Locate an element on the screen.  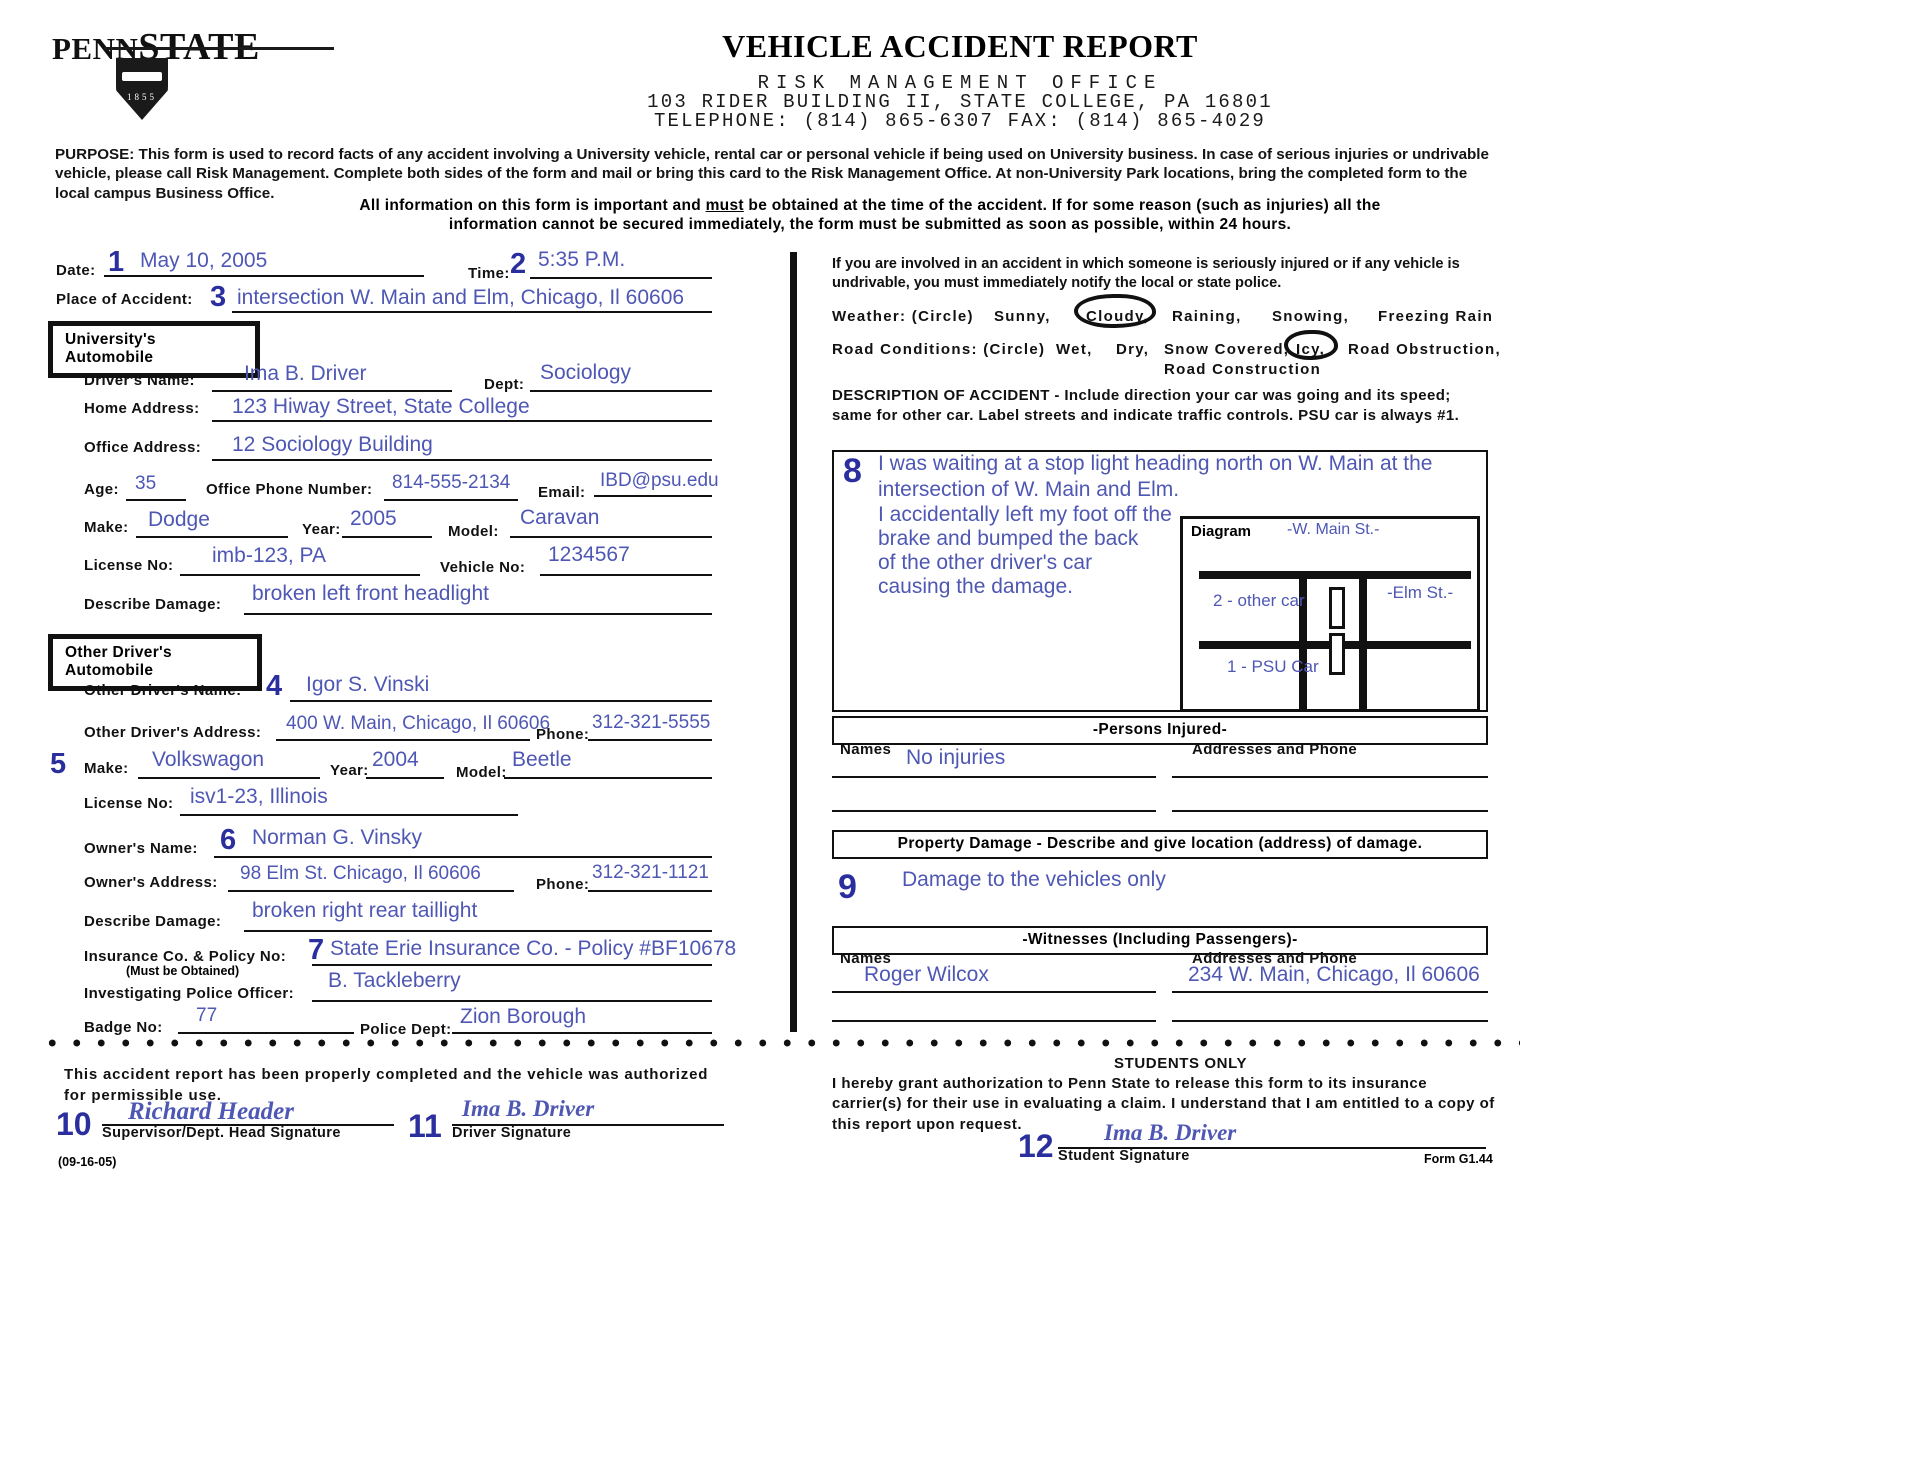
description-line-2: intersection of W. Main and Elm. is located at coordinates (1028, 490).